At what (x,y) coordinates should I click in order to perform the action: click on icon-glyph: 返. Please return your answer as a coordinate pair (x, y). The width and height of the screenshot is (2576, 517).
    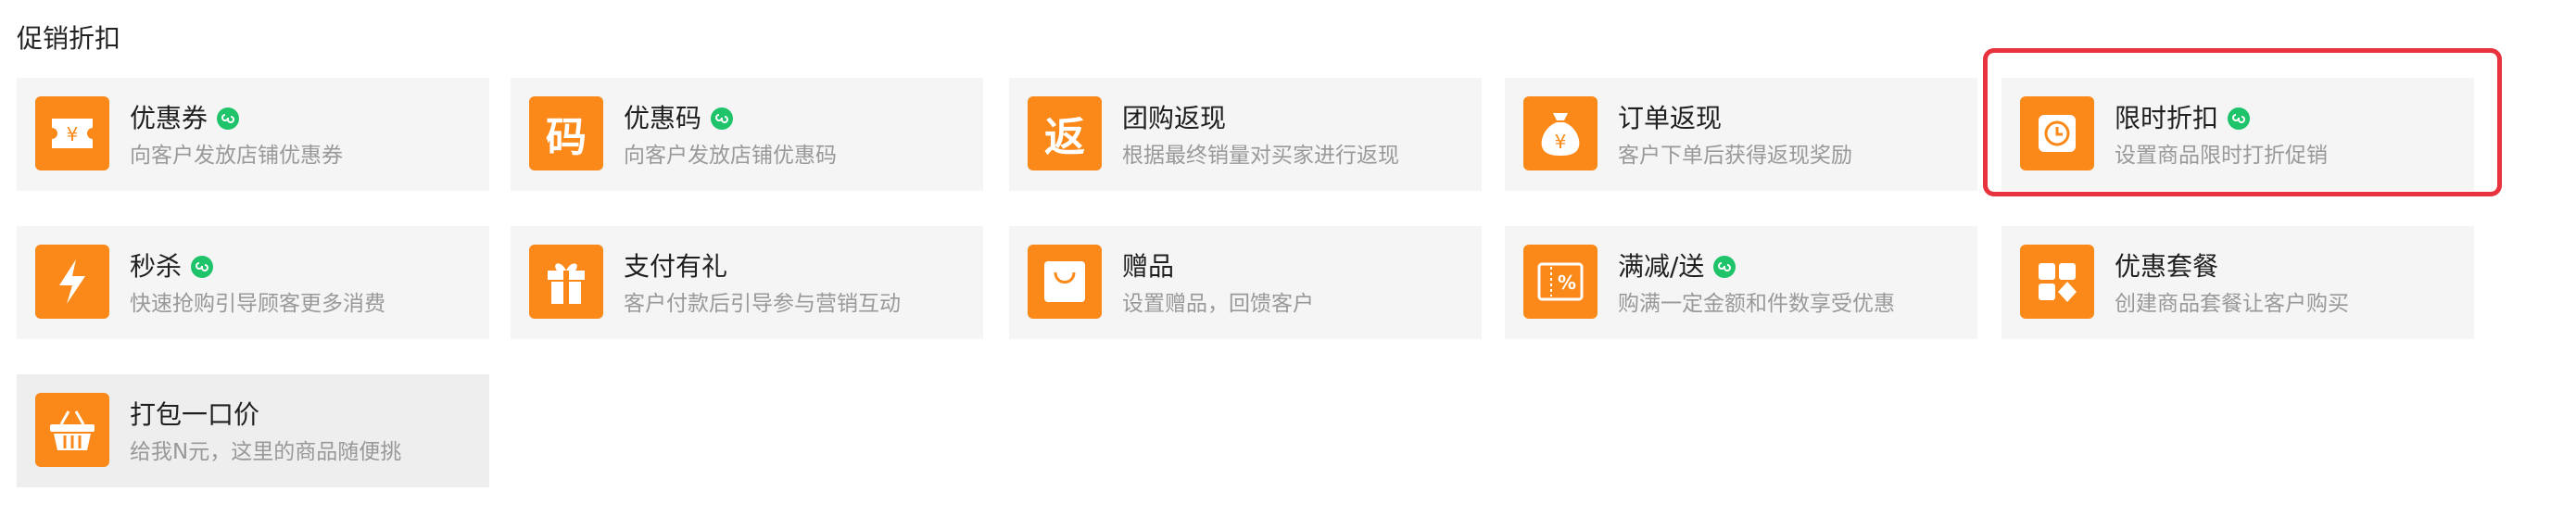
    Looking at the image, I should click on (1064, 137).